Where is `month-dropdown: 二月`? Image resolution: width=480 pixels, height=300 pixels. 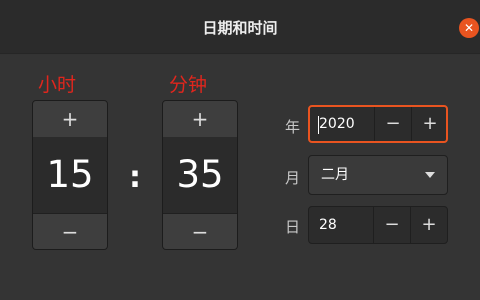 month-dropdown: 二月 is located at coordinates (378, 175).